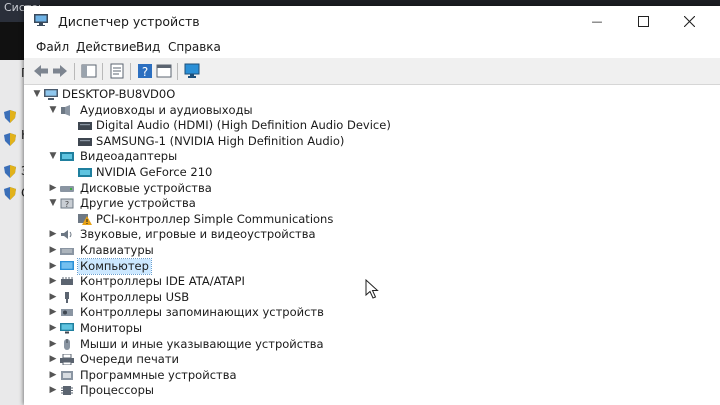 The image size is (720, 405). I want to click on menu-bar: Файл Действие Вид Справка, so click(372, 47).